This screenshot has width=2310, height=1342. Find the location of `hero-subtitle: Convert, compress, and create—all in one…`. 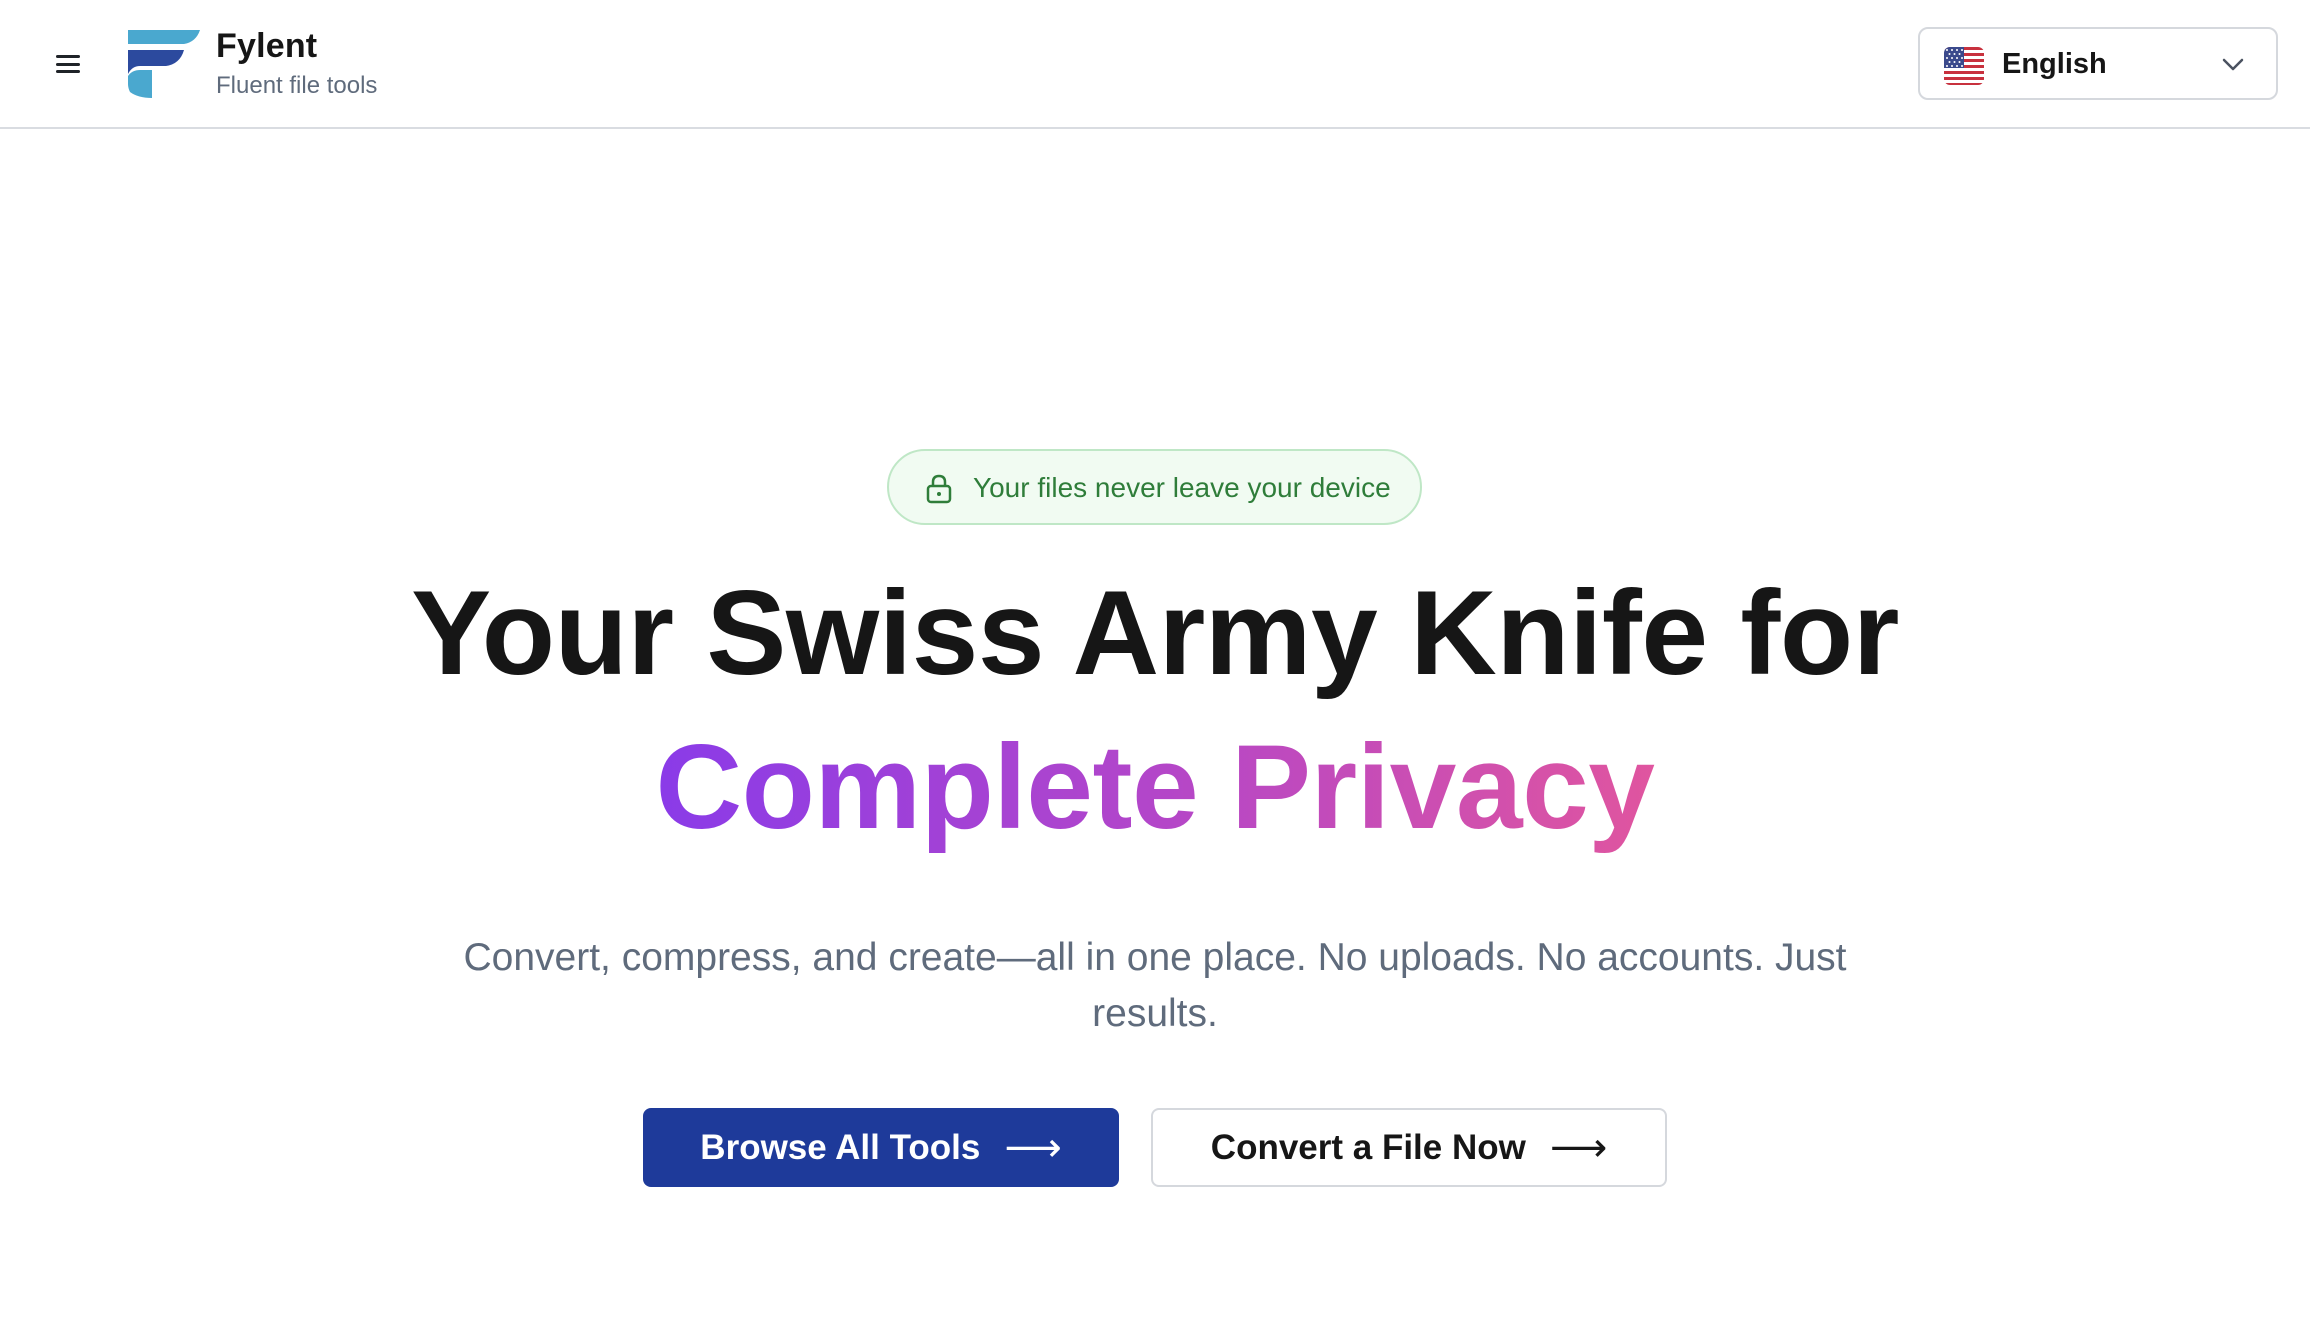

hero-subtitle: Convert, compress, and create—all in one… is located at coordinates (1155, 985).